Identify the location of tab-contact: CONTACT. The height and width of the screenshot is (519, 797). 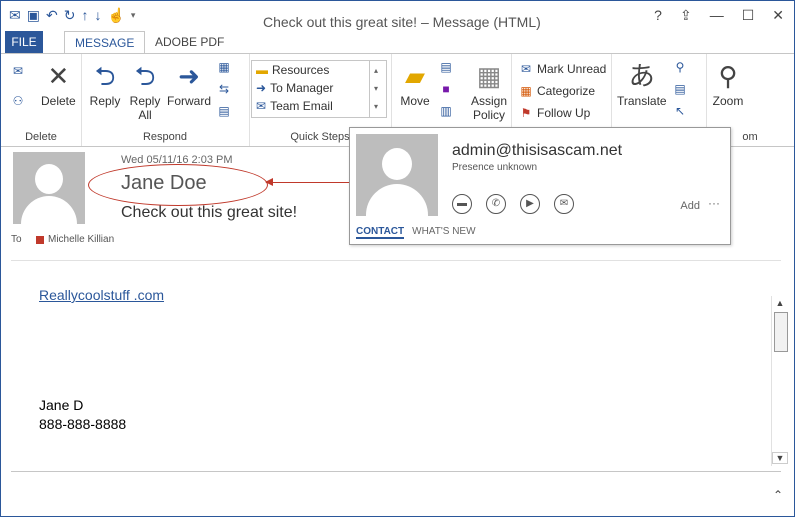
(380, 232).